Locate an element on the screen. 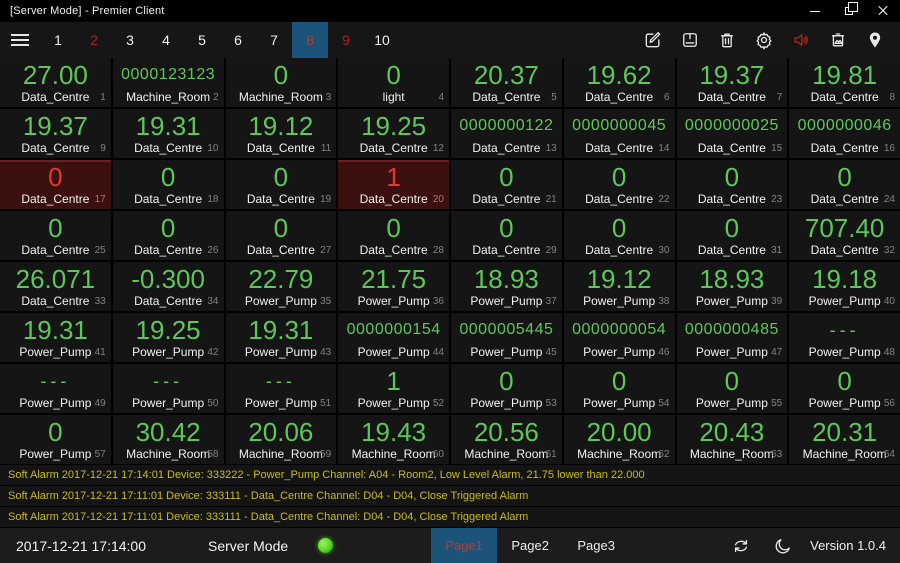 The image size is (900, 563). sensor-cell: 0 Data_Centre 29 is located at coordinates (506, 235).